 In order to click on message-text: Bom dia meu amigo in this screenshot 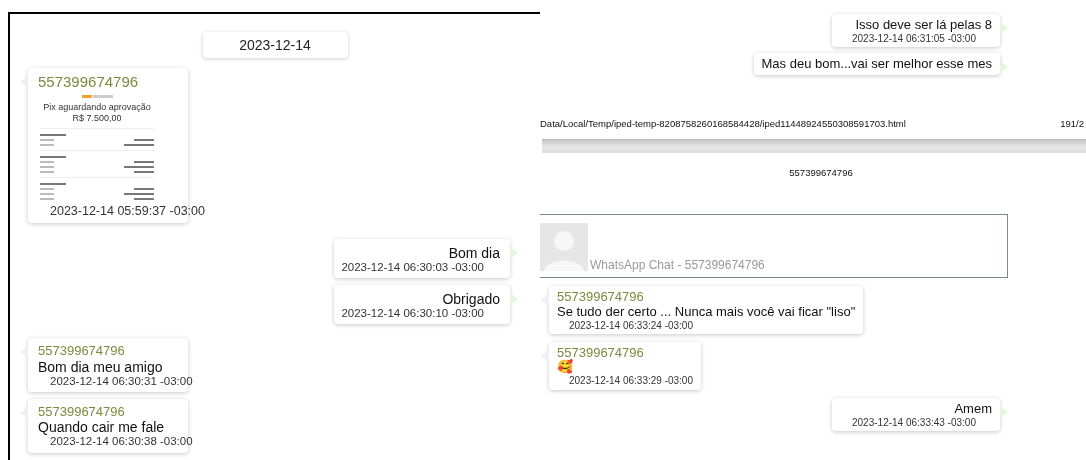, I will do `click(100, 366)`.